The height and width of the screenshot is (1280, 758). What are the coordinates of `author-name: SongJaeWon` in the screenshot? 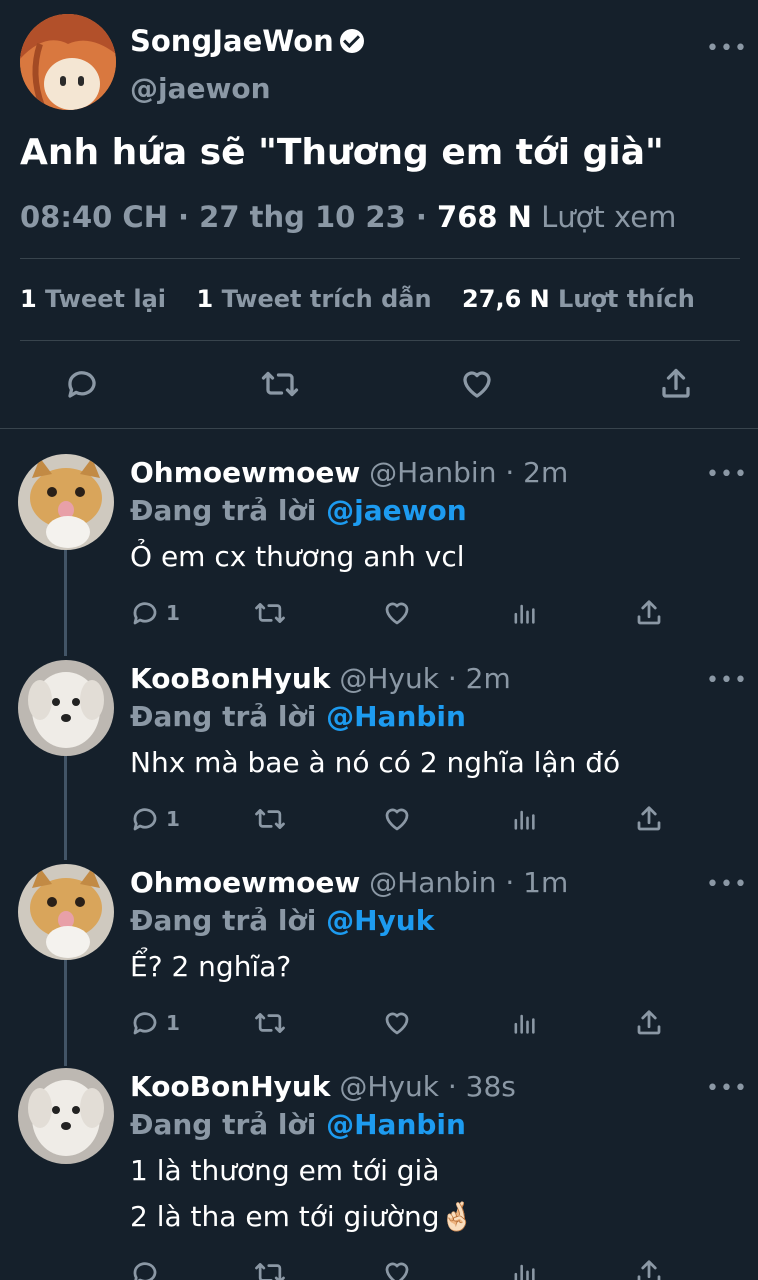 It's located at (247, 41).